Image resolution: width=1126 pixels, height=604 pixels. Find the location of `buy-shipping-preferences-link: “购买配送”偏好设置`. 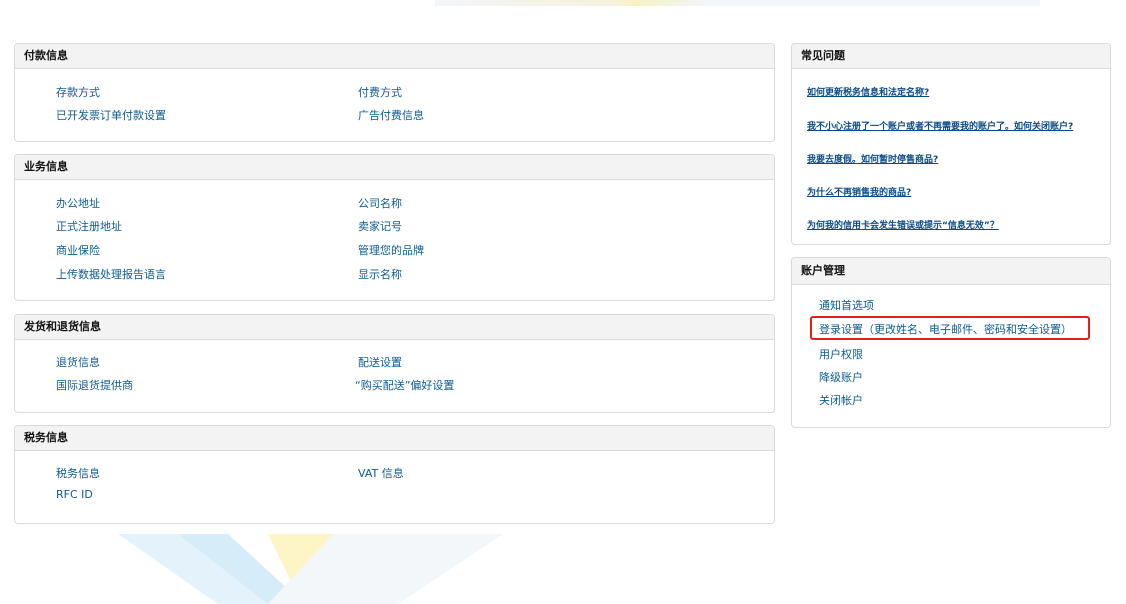

buy-shipping-preferences-link: “购买配送”偏好设置 is located at coordinates (404, 385).